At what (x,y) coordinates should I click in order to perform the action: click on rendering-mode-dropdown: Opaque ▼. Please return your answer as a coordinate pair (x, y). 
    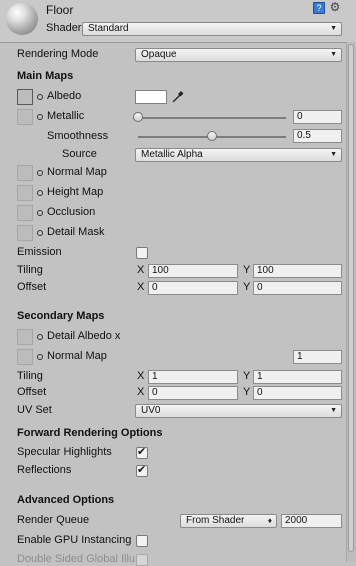
    Looking at the image, I should click on (238, 55).